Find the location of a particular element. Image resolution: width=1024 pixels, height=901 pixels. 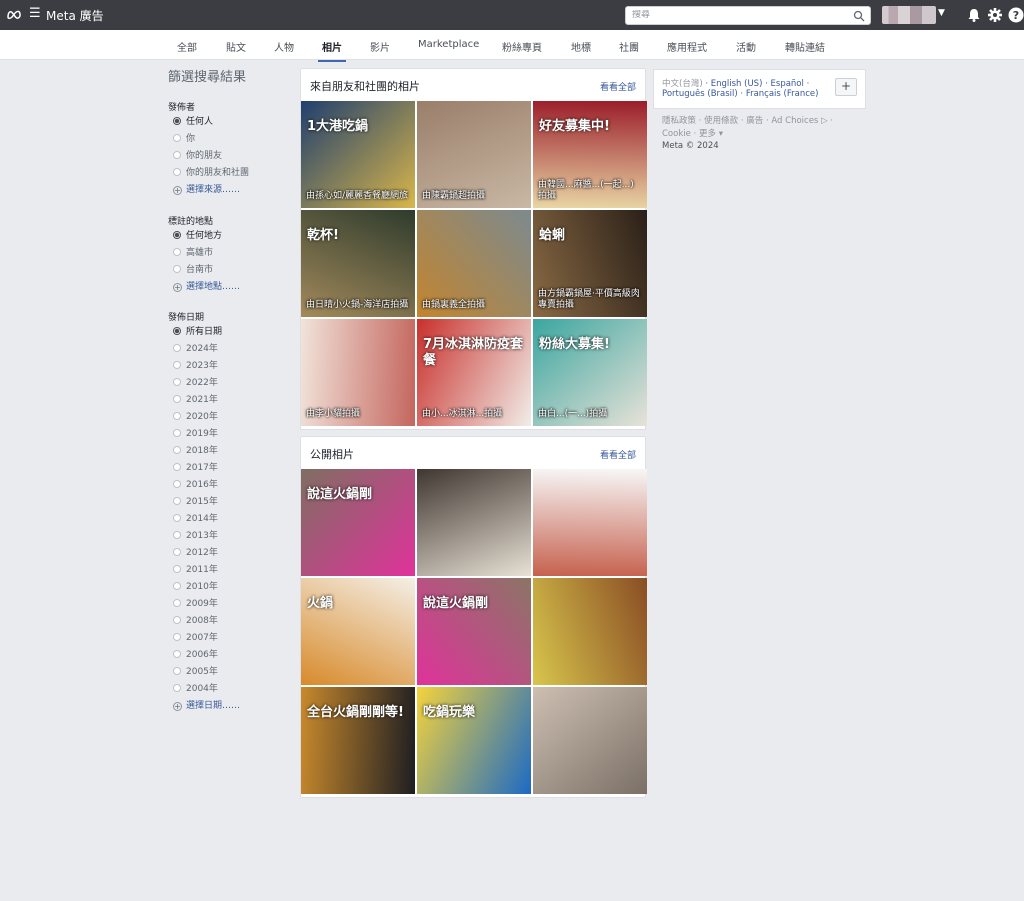

footer-link-ads: 廣告 is located at coordinates (754, 121).